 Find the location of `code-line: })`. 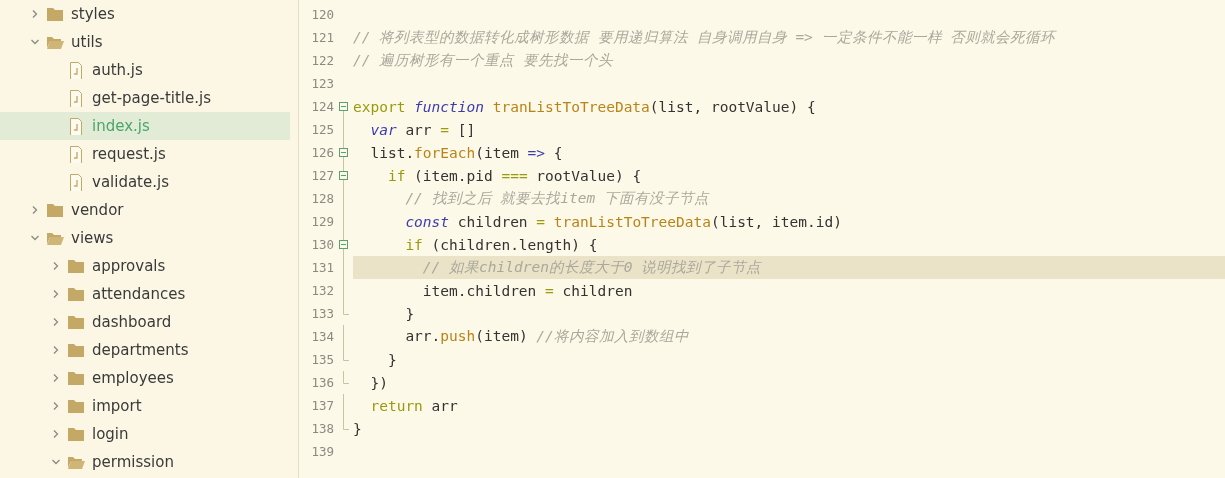

code-line: }) is located at coordinates (378, 382).